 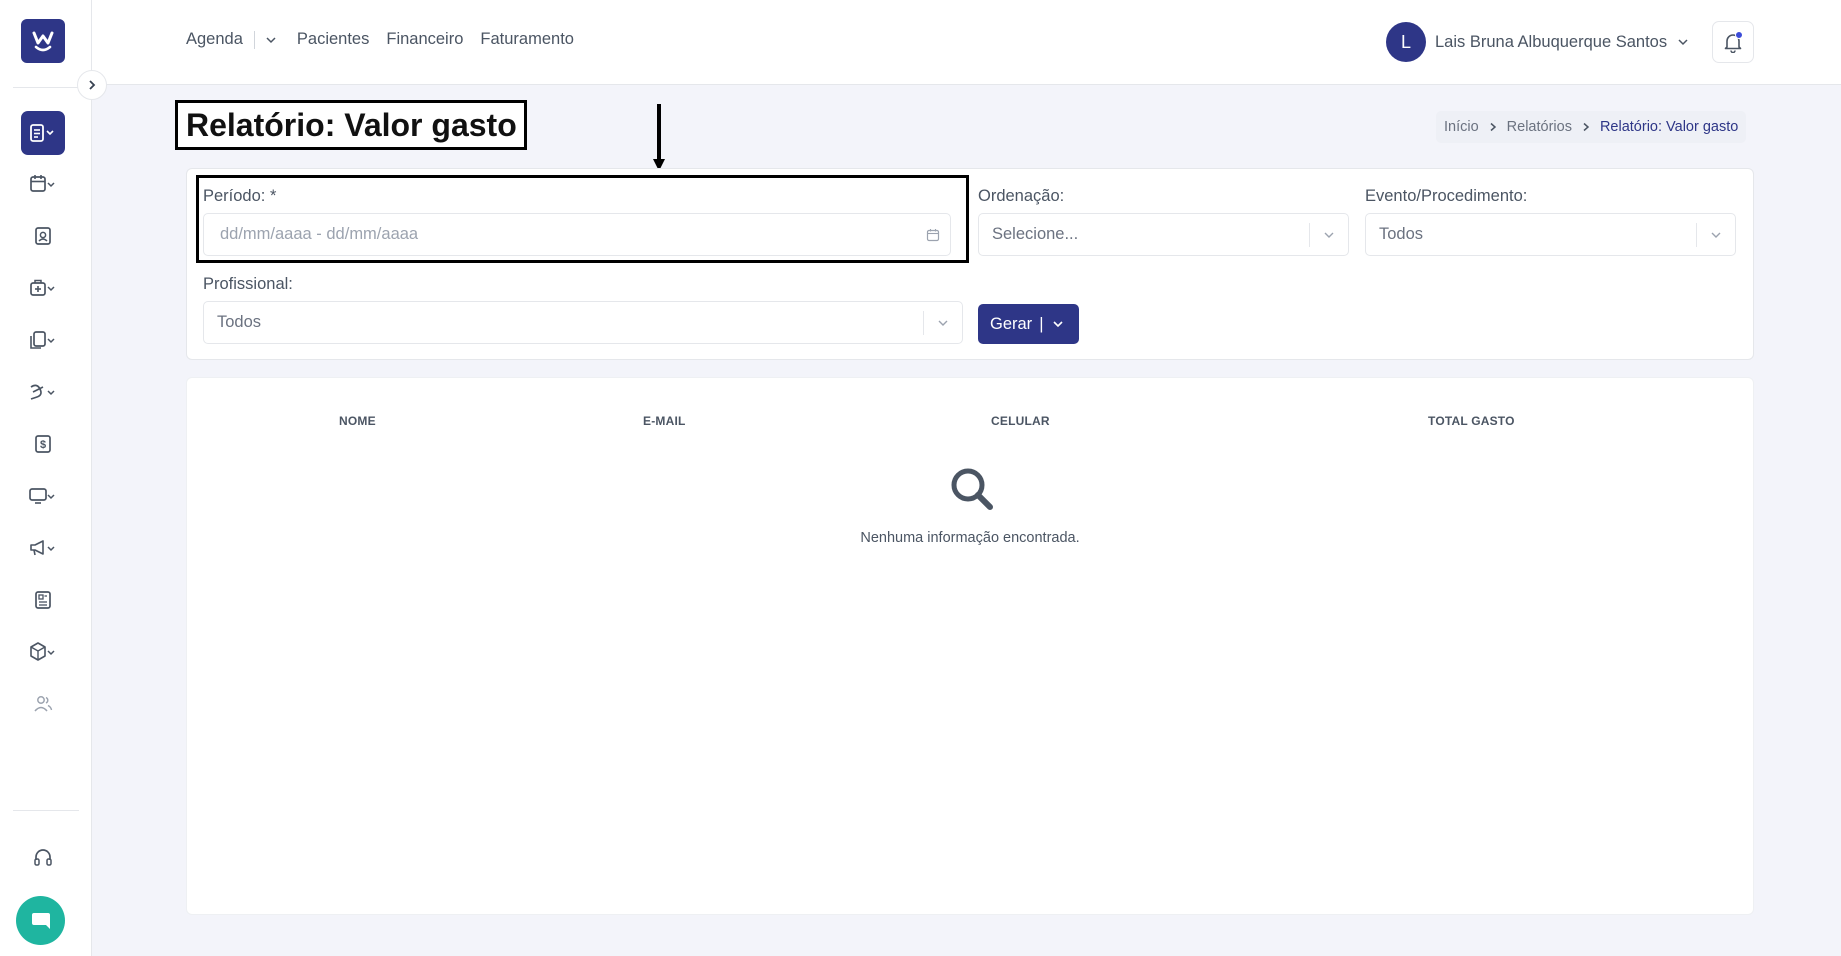 What do you see at coordinates (1591, 127) in the screenshot?
I see `breadcrumb: Início Relatórios Relatório: Valor gasto` at bounding box center [1591, 127].